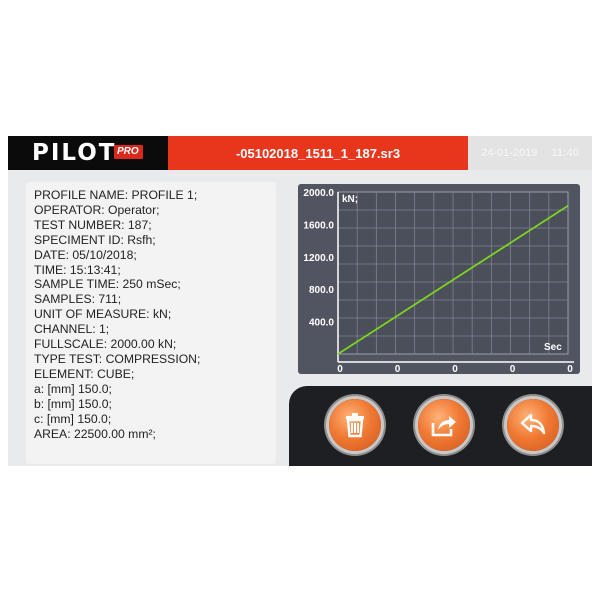  Describe the element at coordinates (321, 290) in the screenshot. I see `y-tick-label: 800.0` at that location.